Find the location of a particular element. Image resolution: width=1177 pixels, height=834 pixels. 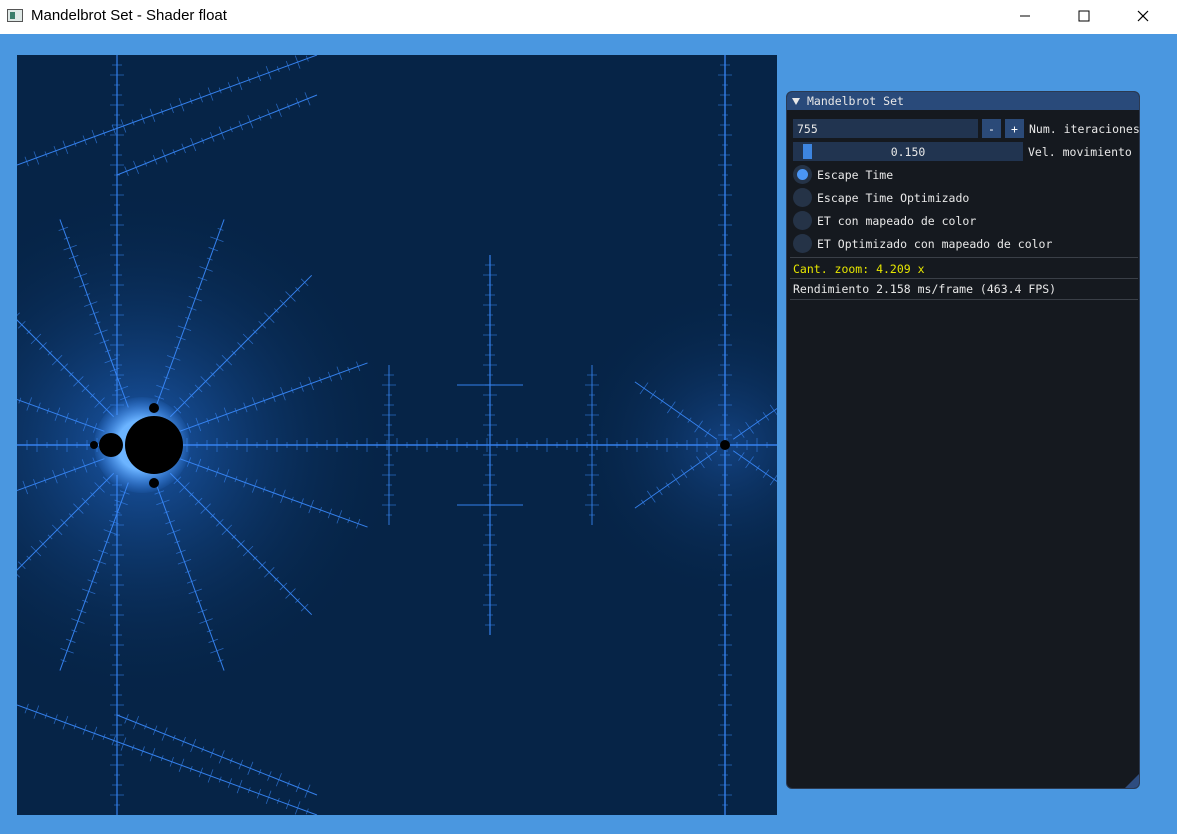

minimize-icon is located at coordinates (1025, 16).